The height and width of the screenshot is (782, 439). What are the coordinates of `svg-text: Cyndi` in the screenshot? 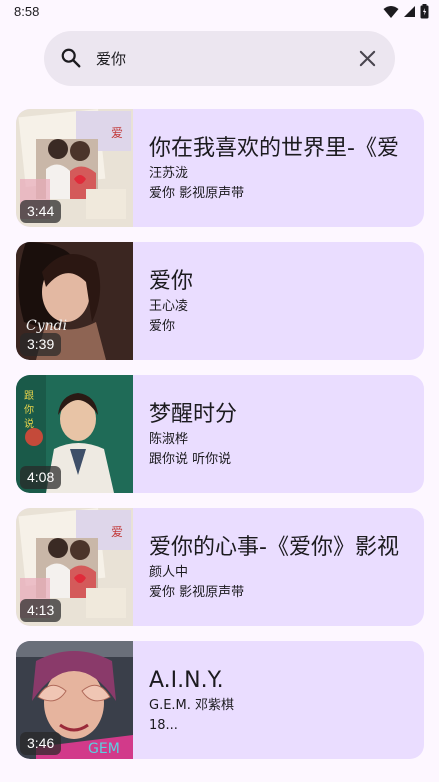 It's located at (46, 326).